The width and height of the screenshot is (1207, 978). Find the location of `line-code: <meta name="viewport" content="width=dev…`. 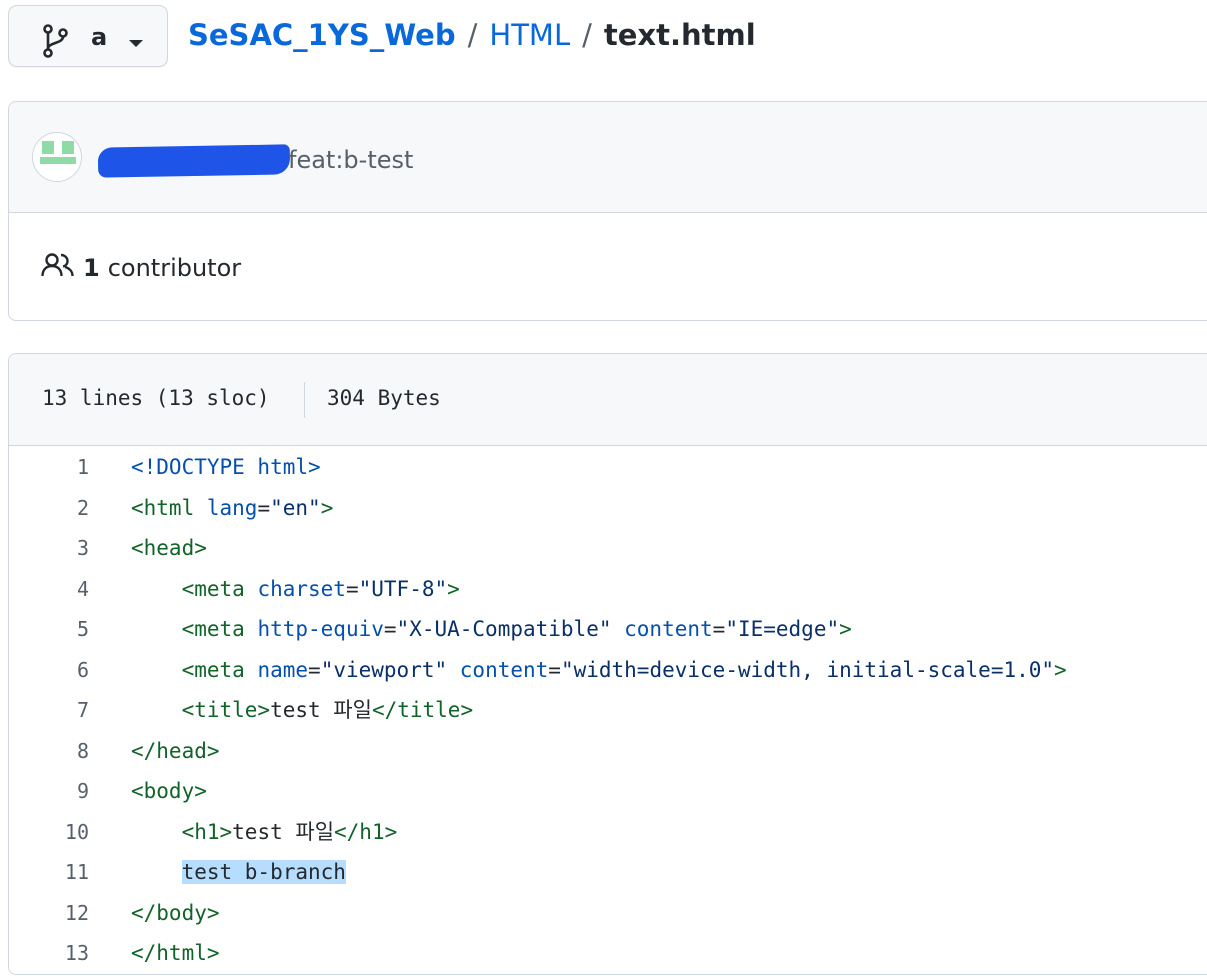

line-code: <meta name="viewport" content="width=dev… is located at coordinates (599, 670).